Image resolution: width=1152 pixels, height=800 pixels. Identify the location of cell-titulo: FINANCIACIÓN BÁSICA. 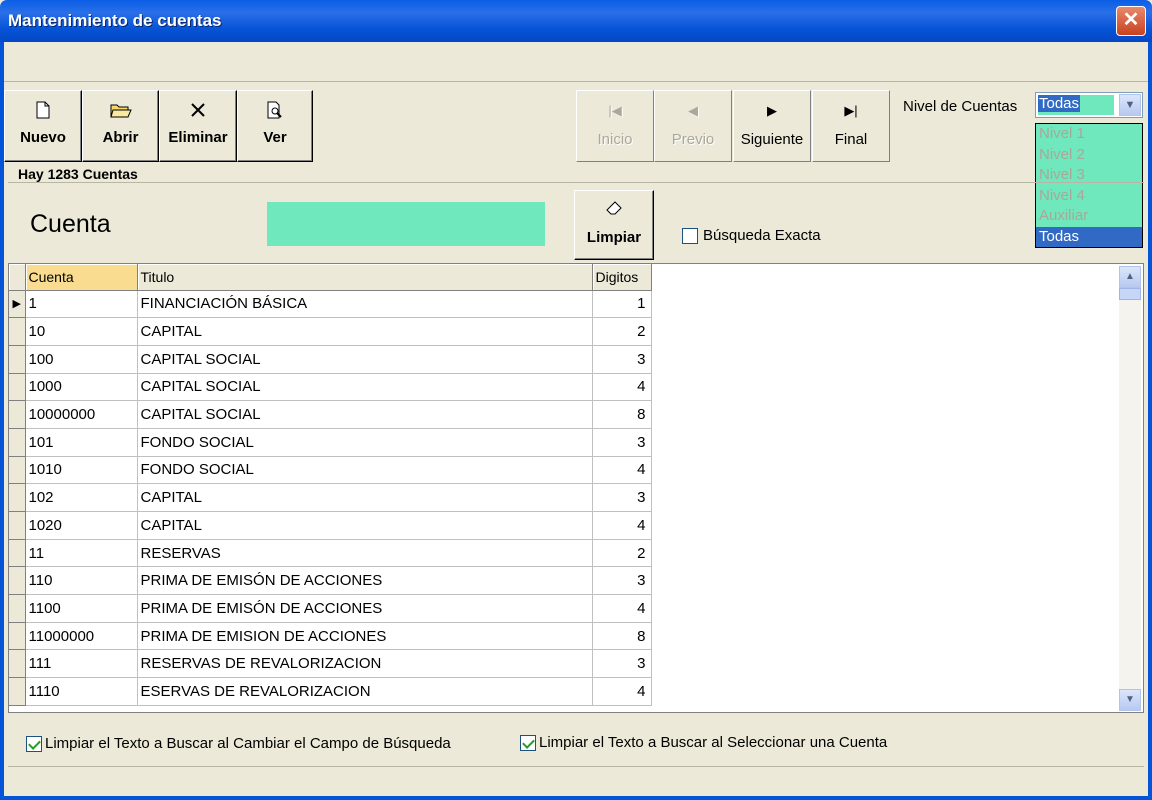
(365, 304).